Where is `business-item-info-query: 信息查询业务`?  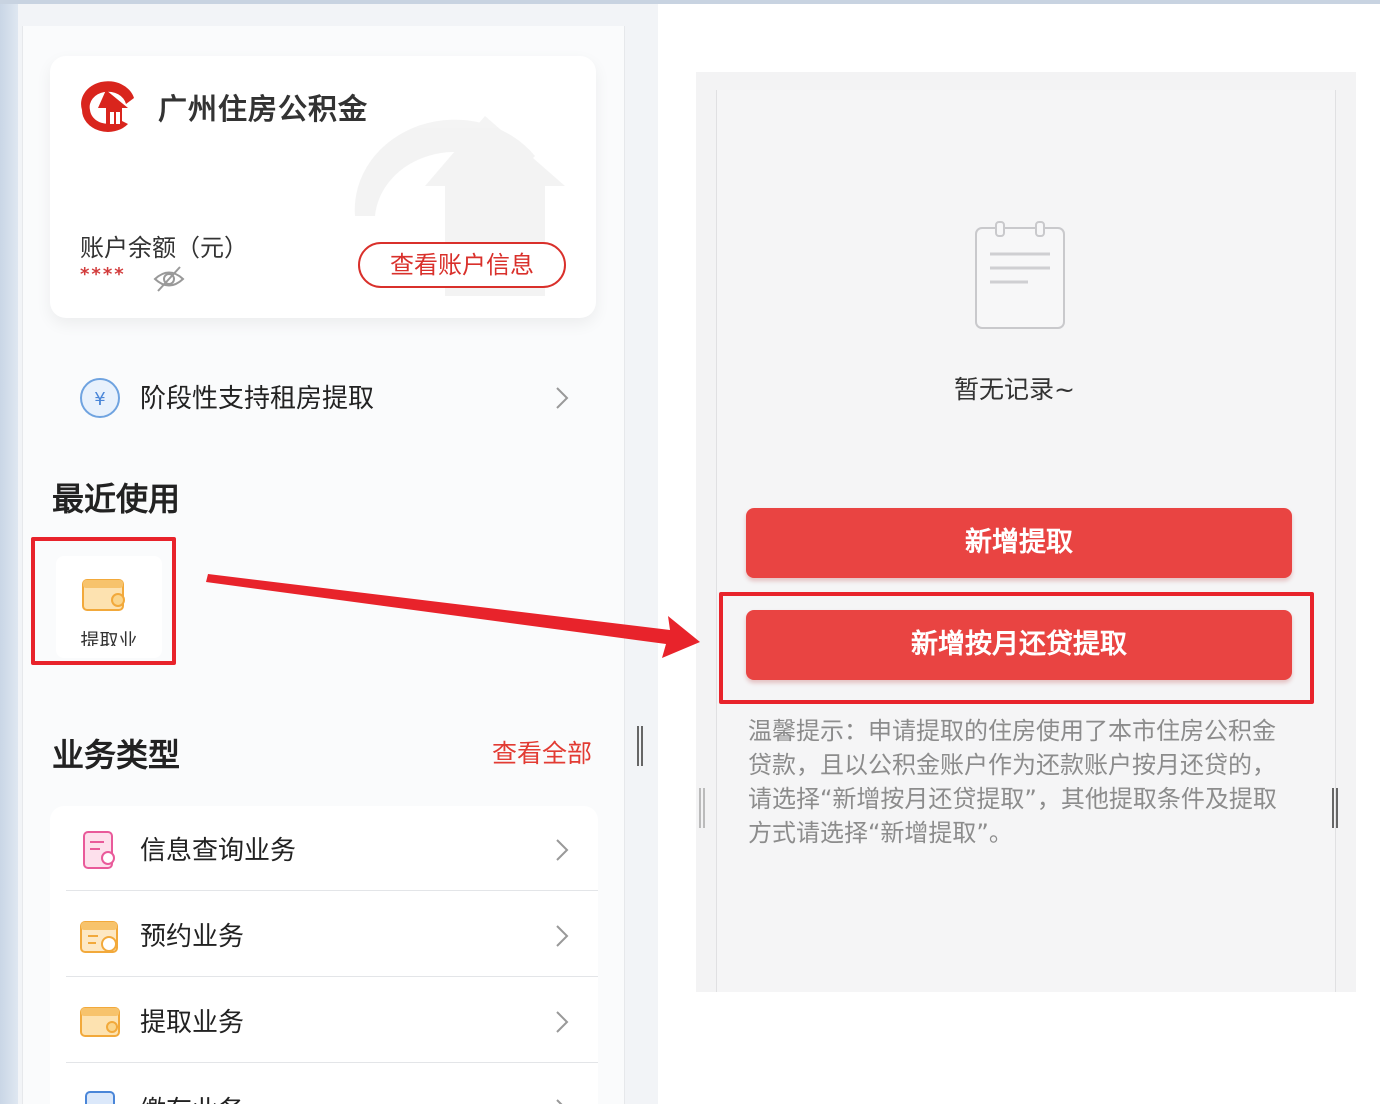
business-item-info-query: 信息查询业务 is located at coordinates (324, 849).